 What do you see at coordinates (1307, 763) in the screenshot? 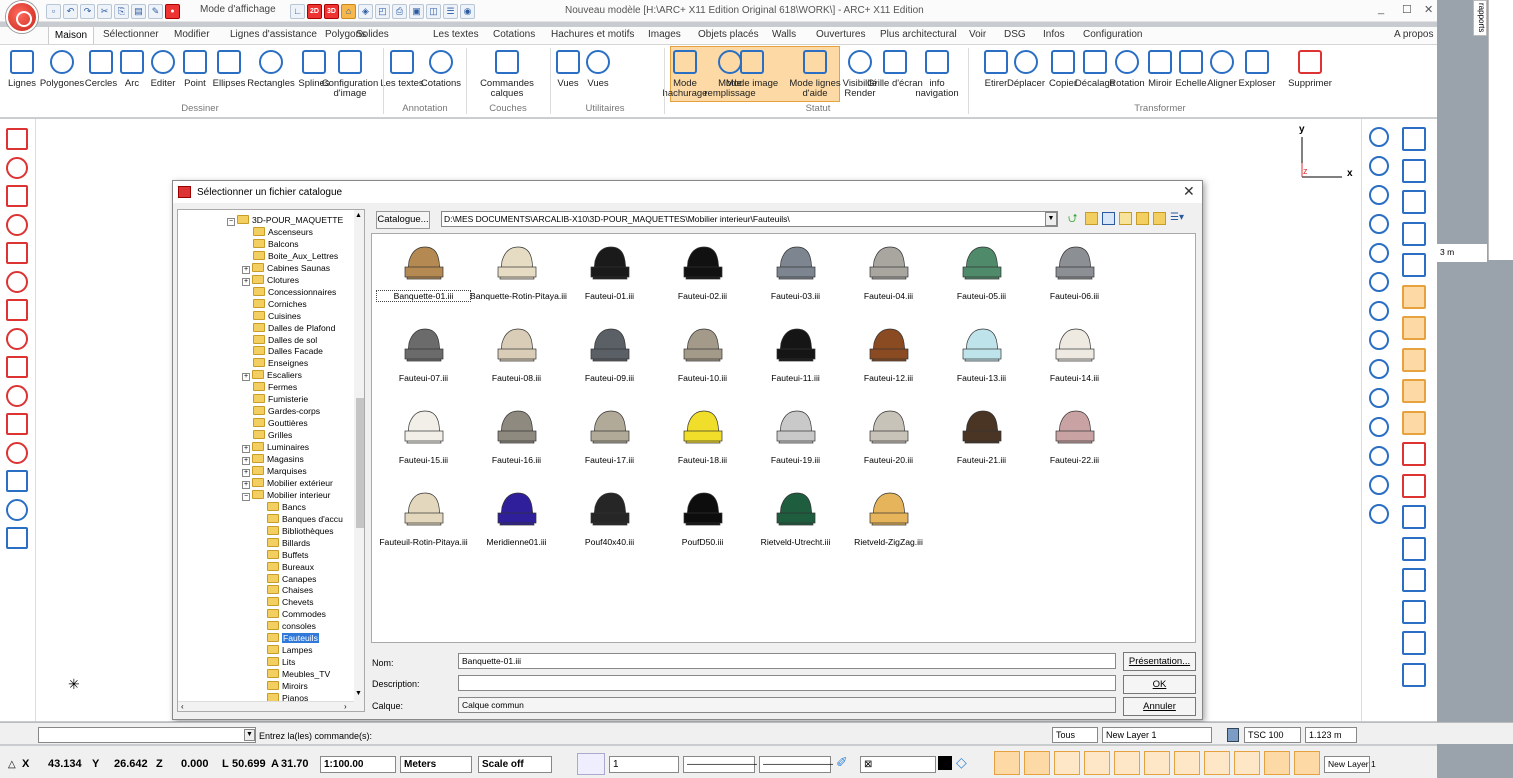
I see `snap-magnet2-icon` at bounding box center [1307, 763].